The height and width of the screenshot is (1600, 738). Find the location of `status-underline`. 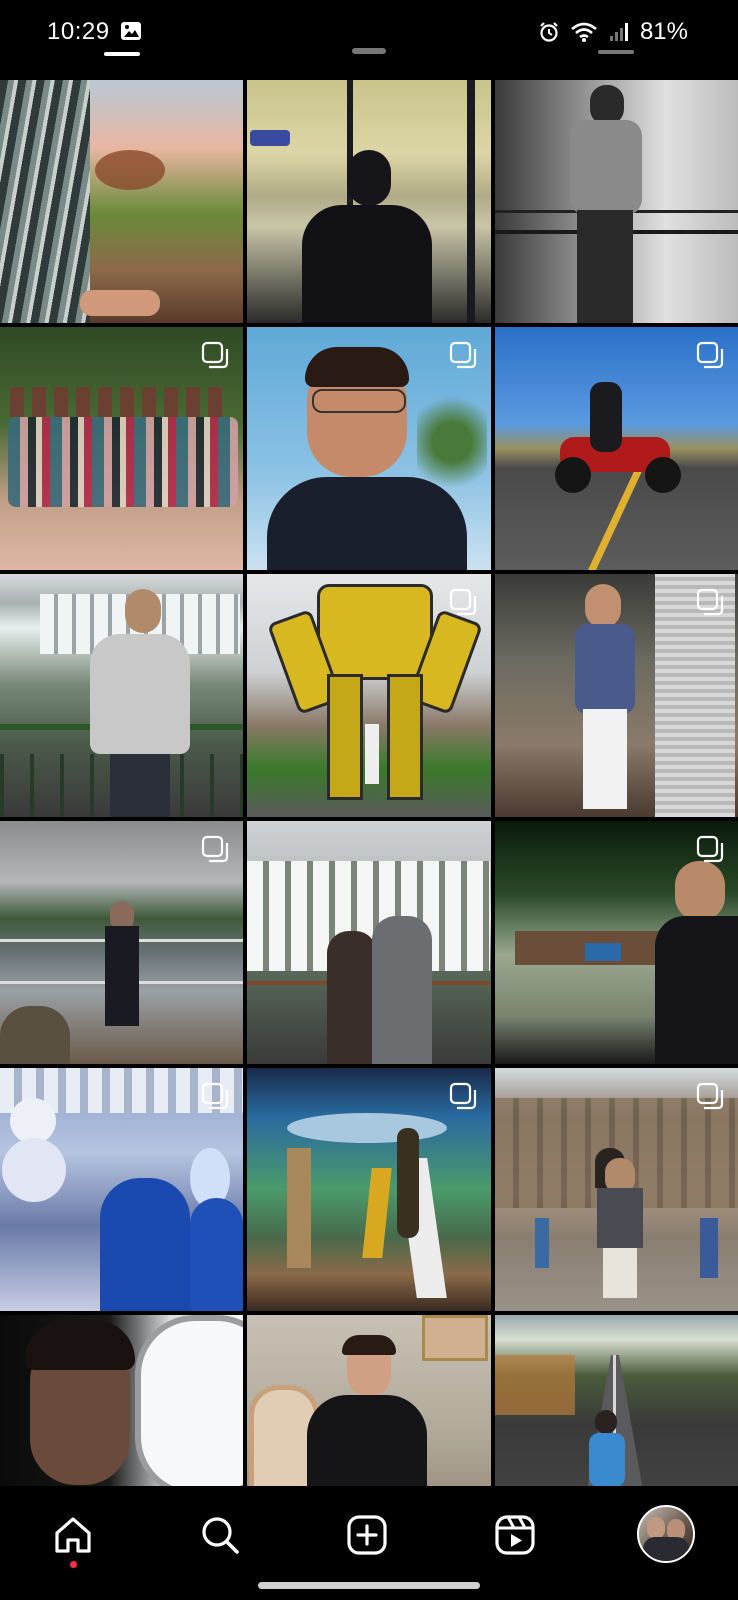

status-underline is located at coordinates (122, 54).